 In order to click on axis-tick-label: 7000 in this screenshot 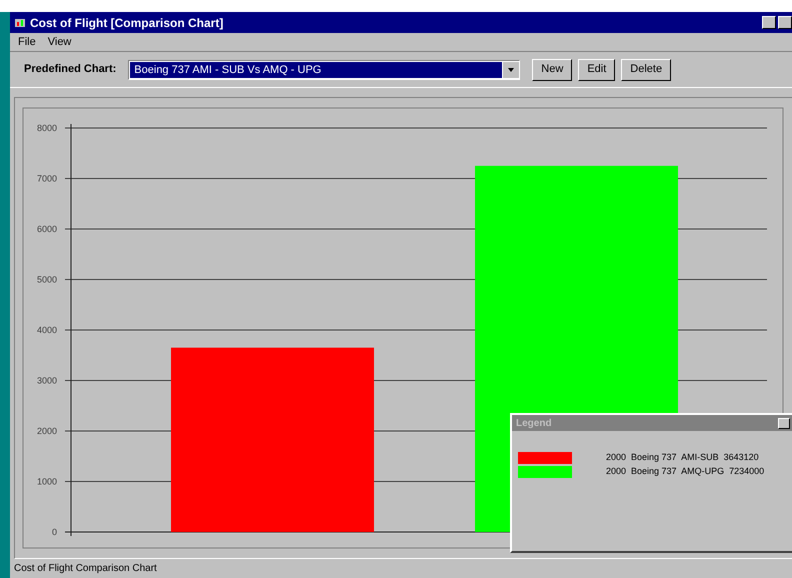, I will do `click(46, 179)`.